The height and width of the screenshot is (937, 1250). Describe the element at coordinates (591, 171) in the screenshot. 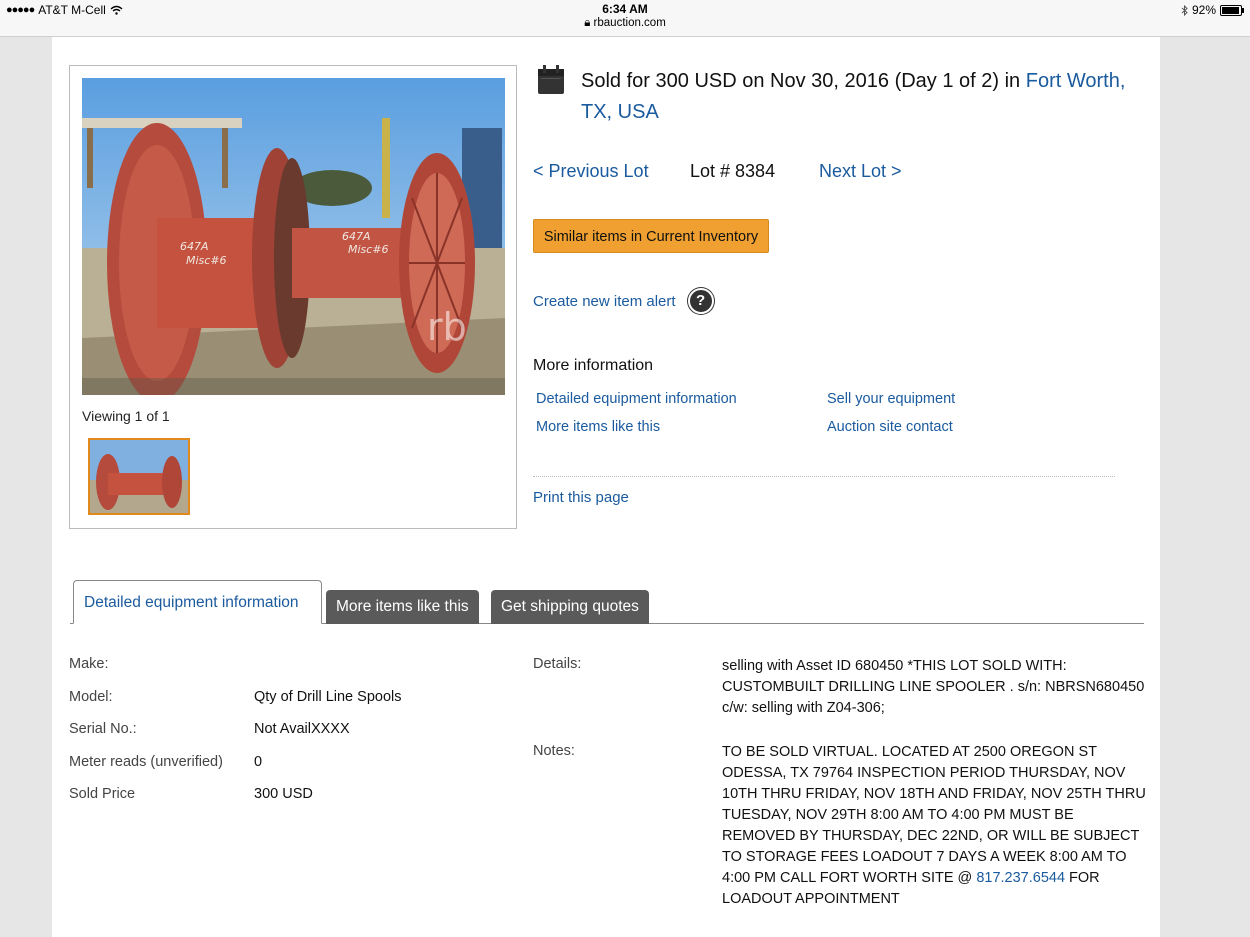

I see `previous-lot-link: < Previous Lot` at that location.